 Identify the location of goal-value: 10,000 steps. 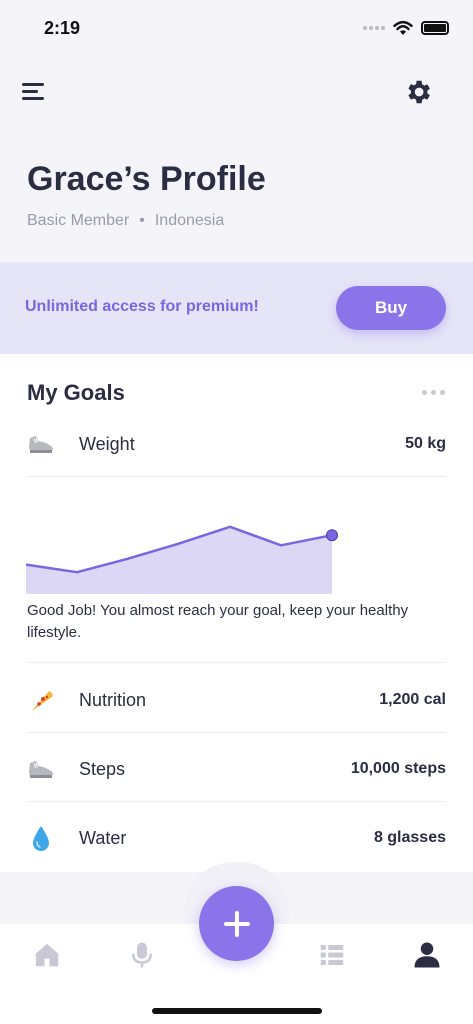
(398, 768).